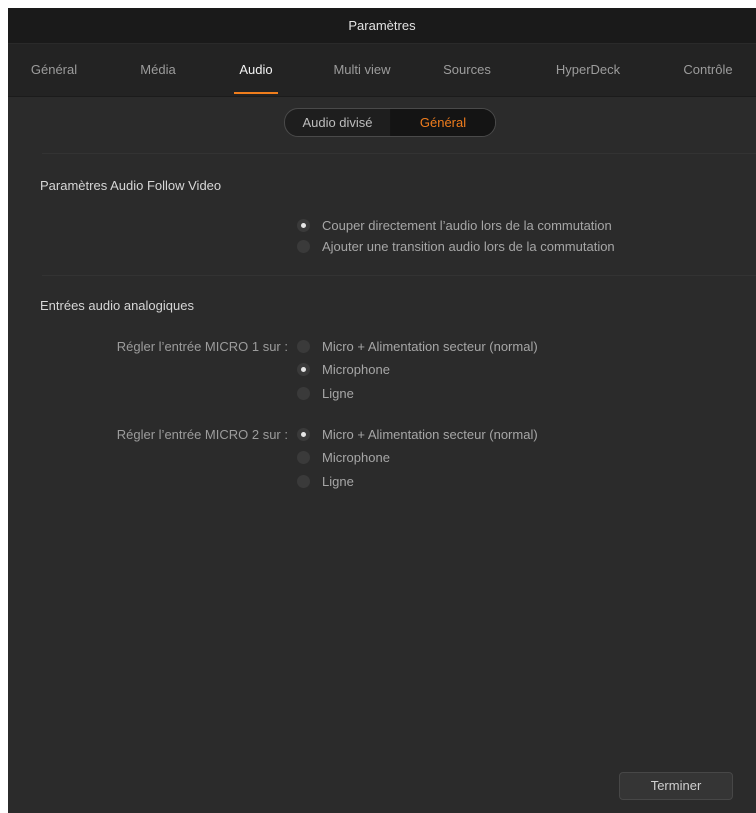  I want to click on window-title: Paramètres, so click(382, 26).